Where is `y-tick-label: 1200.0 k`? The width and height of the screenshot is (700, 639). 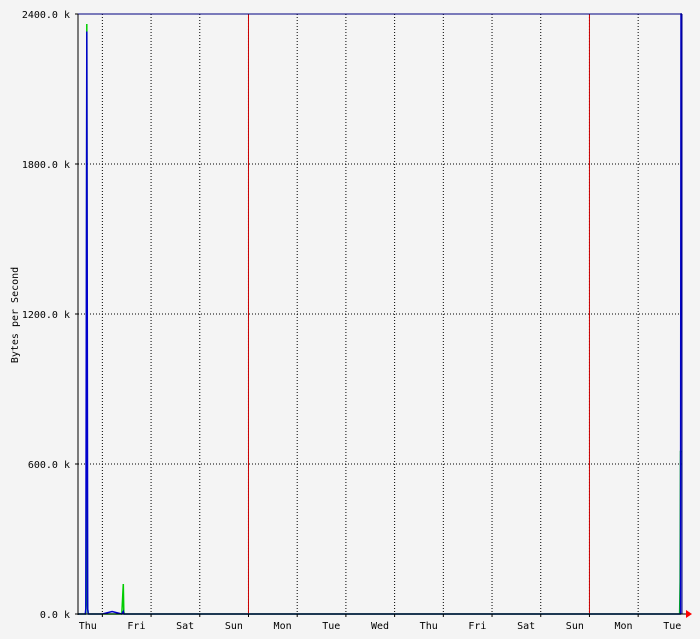 y-tick-label: 1200.0 k is located at coordinates (46, 315).